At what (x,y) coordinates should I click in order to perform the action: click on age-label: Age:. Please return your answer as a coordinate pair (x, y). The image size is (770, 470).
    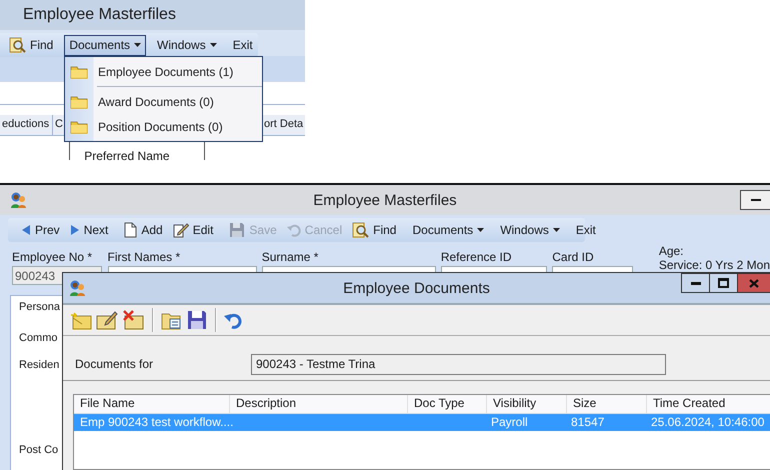
    Looking at the image, I should click on (671, 251).